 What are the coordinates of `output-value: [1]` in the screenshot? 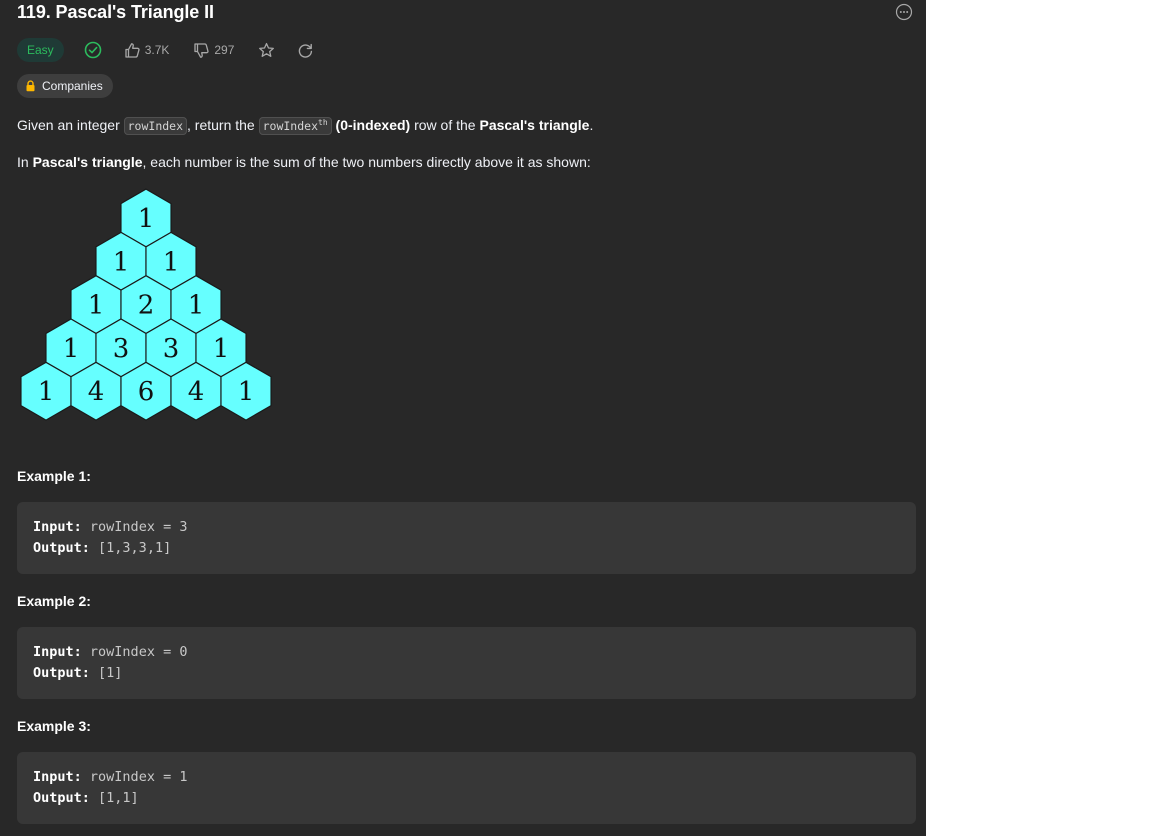 It's located at (110, 673).